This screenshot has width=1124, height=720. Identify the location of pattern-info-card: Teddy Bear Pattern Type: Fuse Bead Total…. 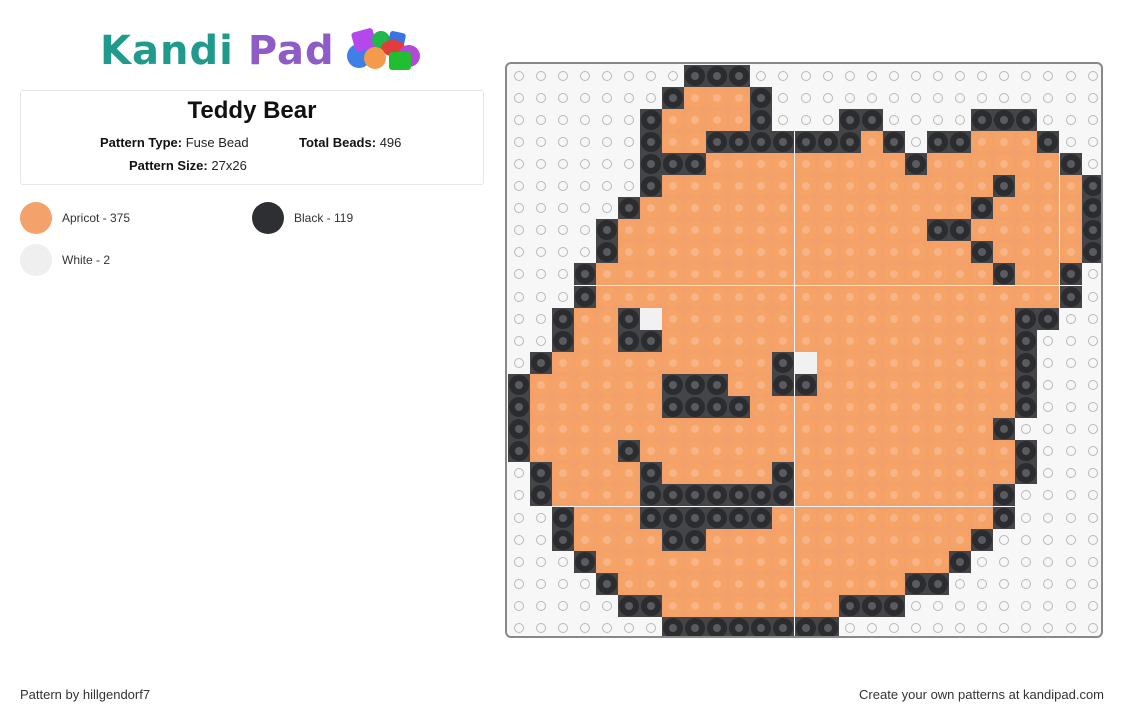
(252, 137).